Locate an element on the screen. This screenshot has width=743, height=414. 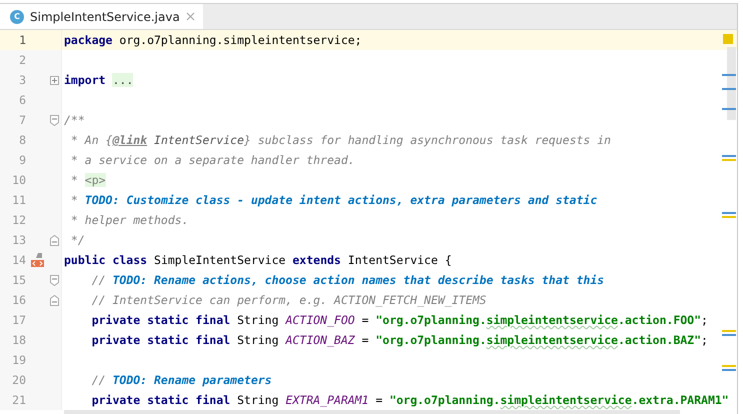
line-number: 9 is located at coordinates (22, 160).